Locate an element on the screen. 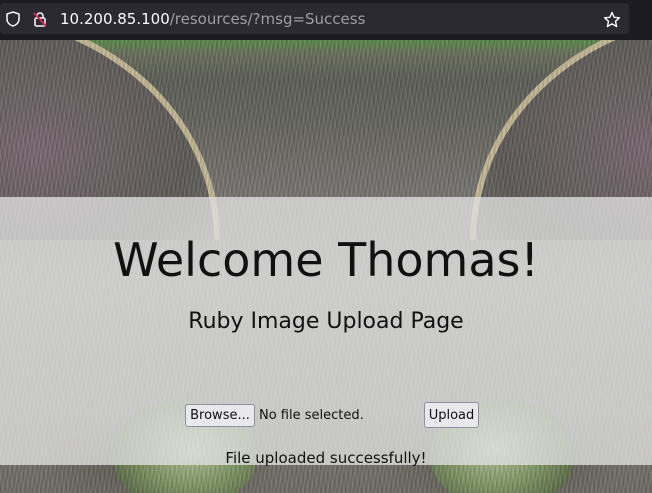 The image size is (652, 493). url-path: /resources/?msg=Success is located at coordinates (267, 19).